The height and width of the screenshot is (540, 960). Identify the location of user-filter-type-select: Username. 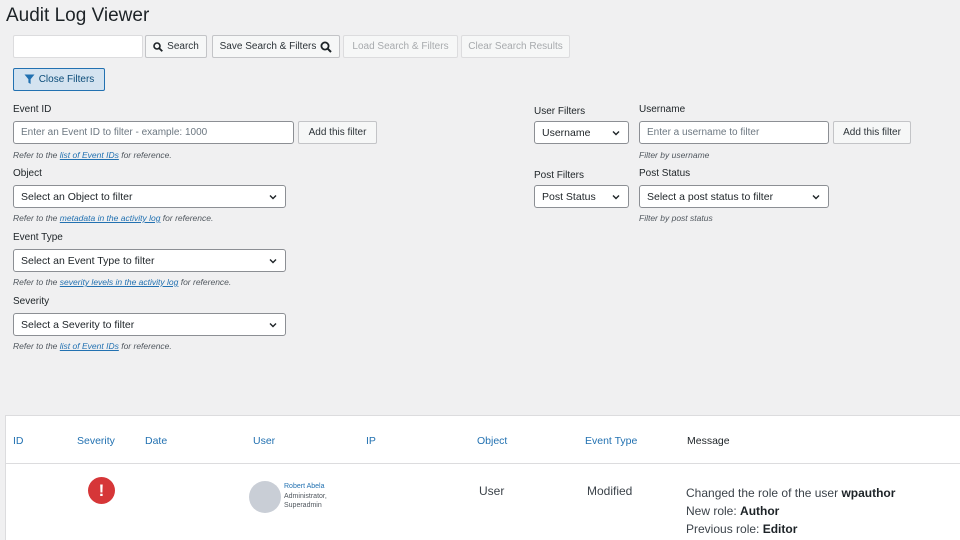
(581, 132).